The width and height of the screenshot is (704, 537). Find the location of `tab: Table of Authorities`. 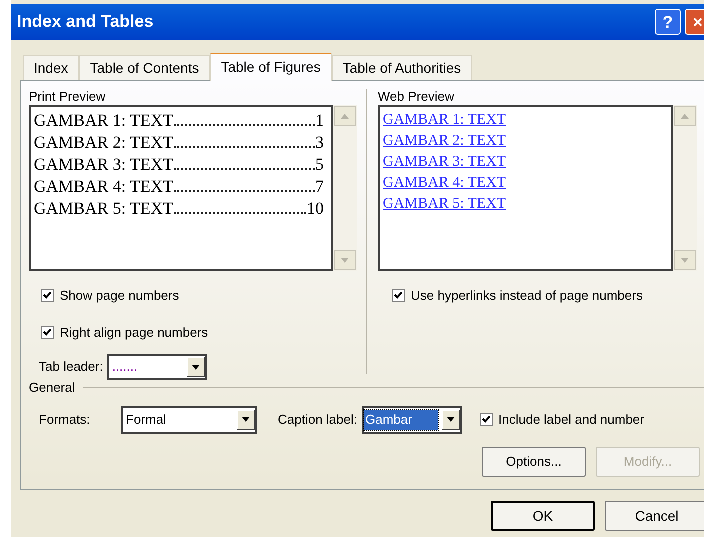

tab: Table of Authorities is located at coordinates (402, 67).